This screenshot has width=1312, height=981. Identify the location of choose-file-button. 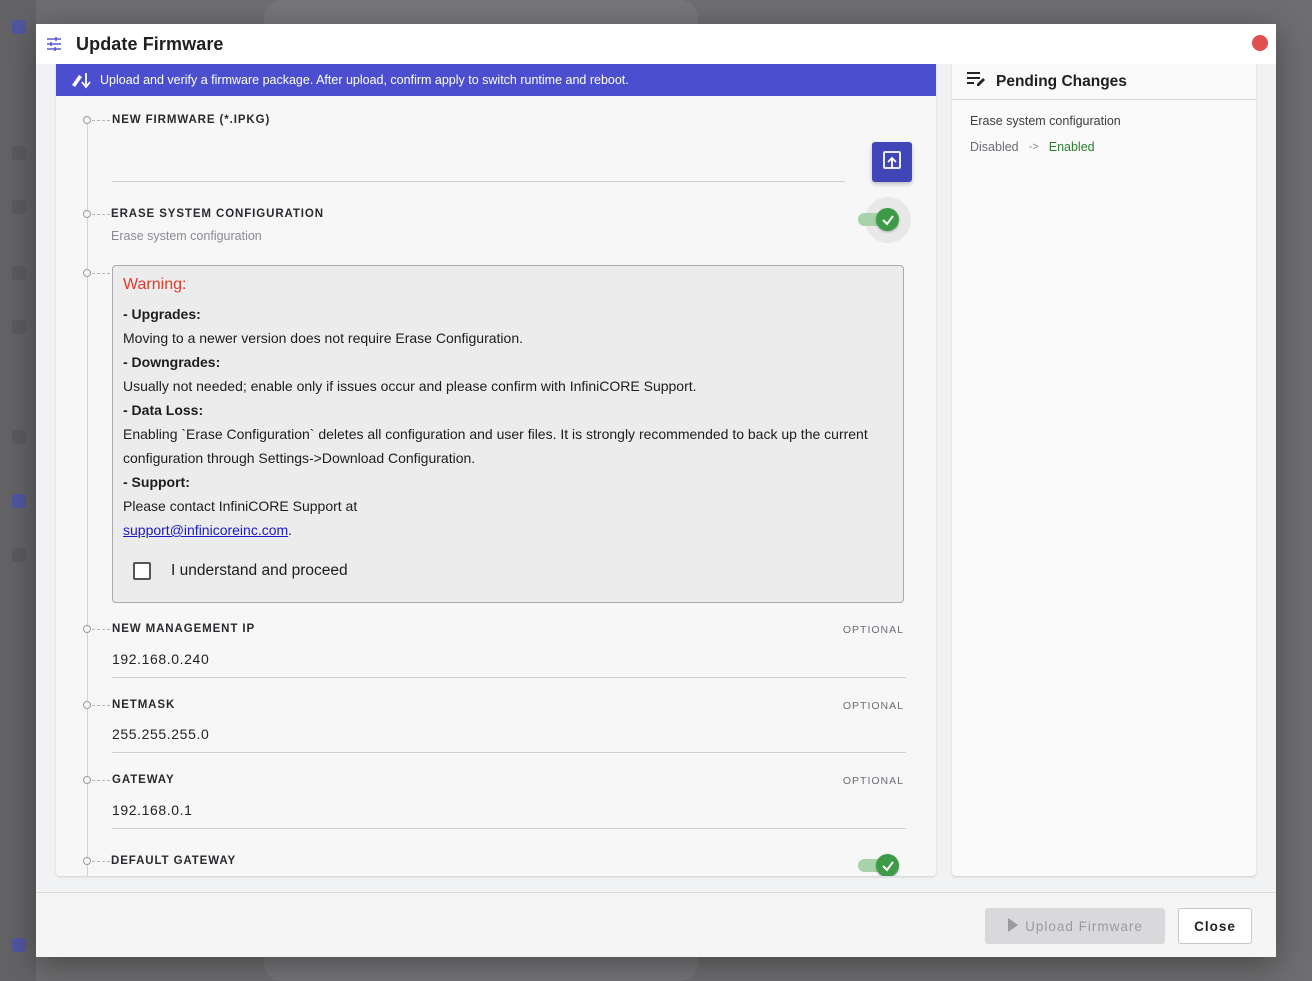
(892, 162).